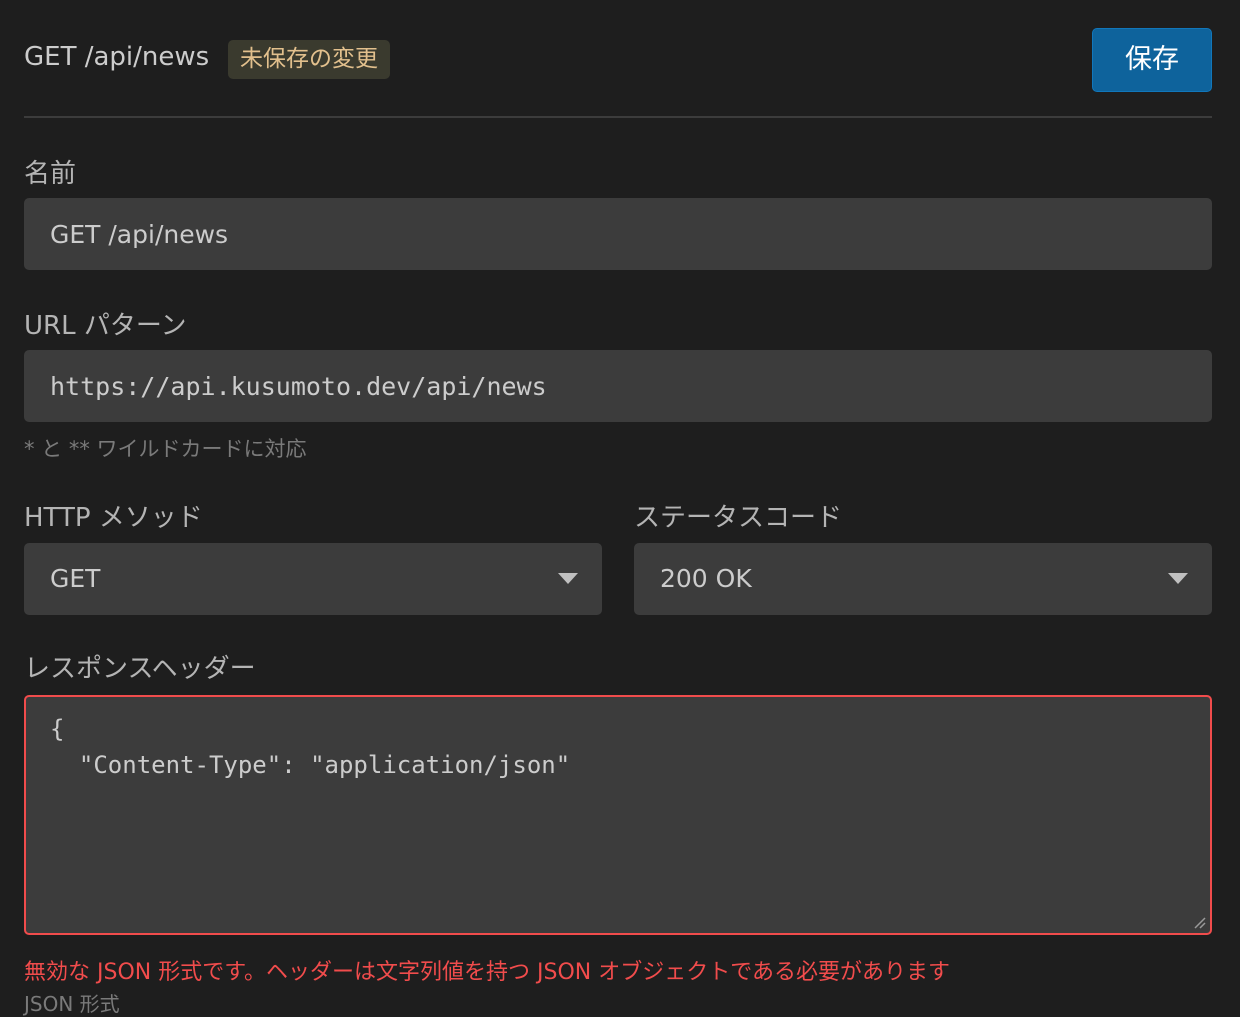 This screenshot has width=1240, height=1017. I want to click on url-pattern-hint: * と ** ワイルドカードに対応, so click(165, 449).